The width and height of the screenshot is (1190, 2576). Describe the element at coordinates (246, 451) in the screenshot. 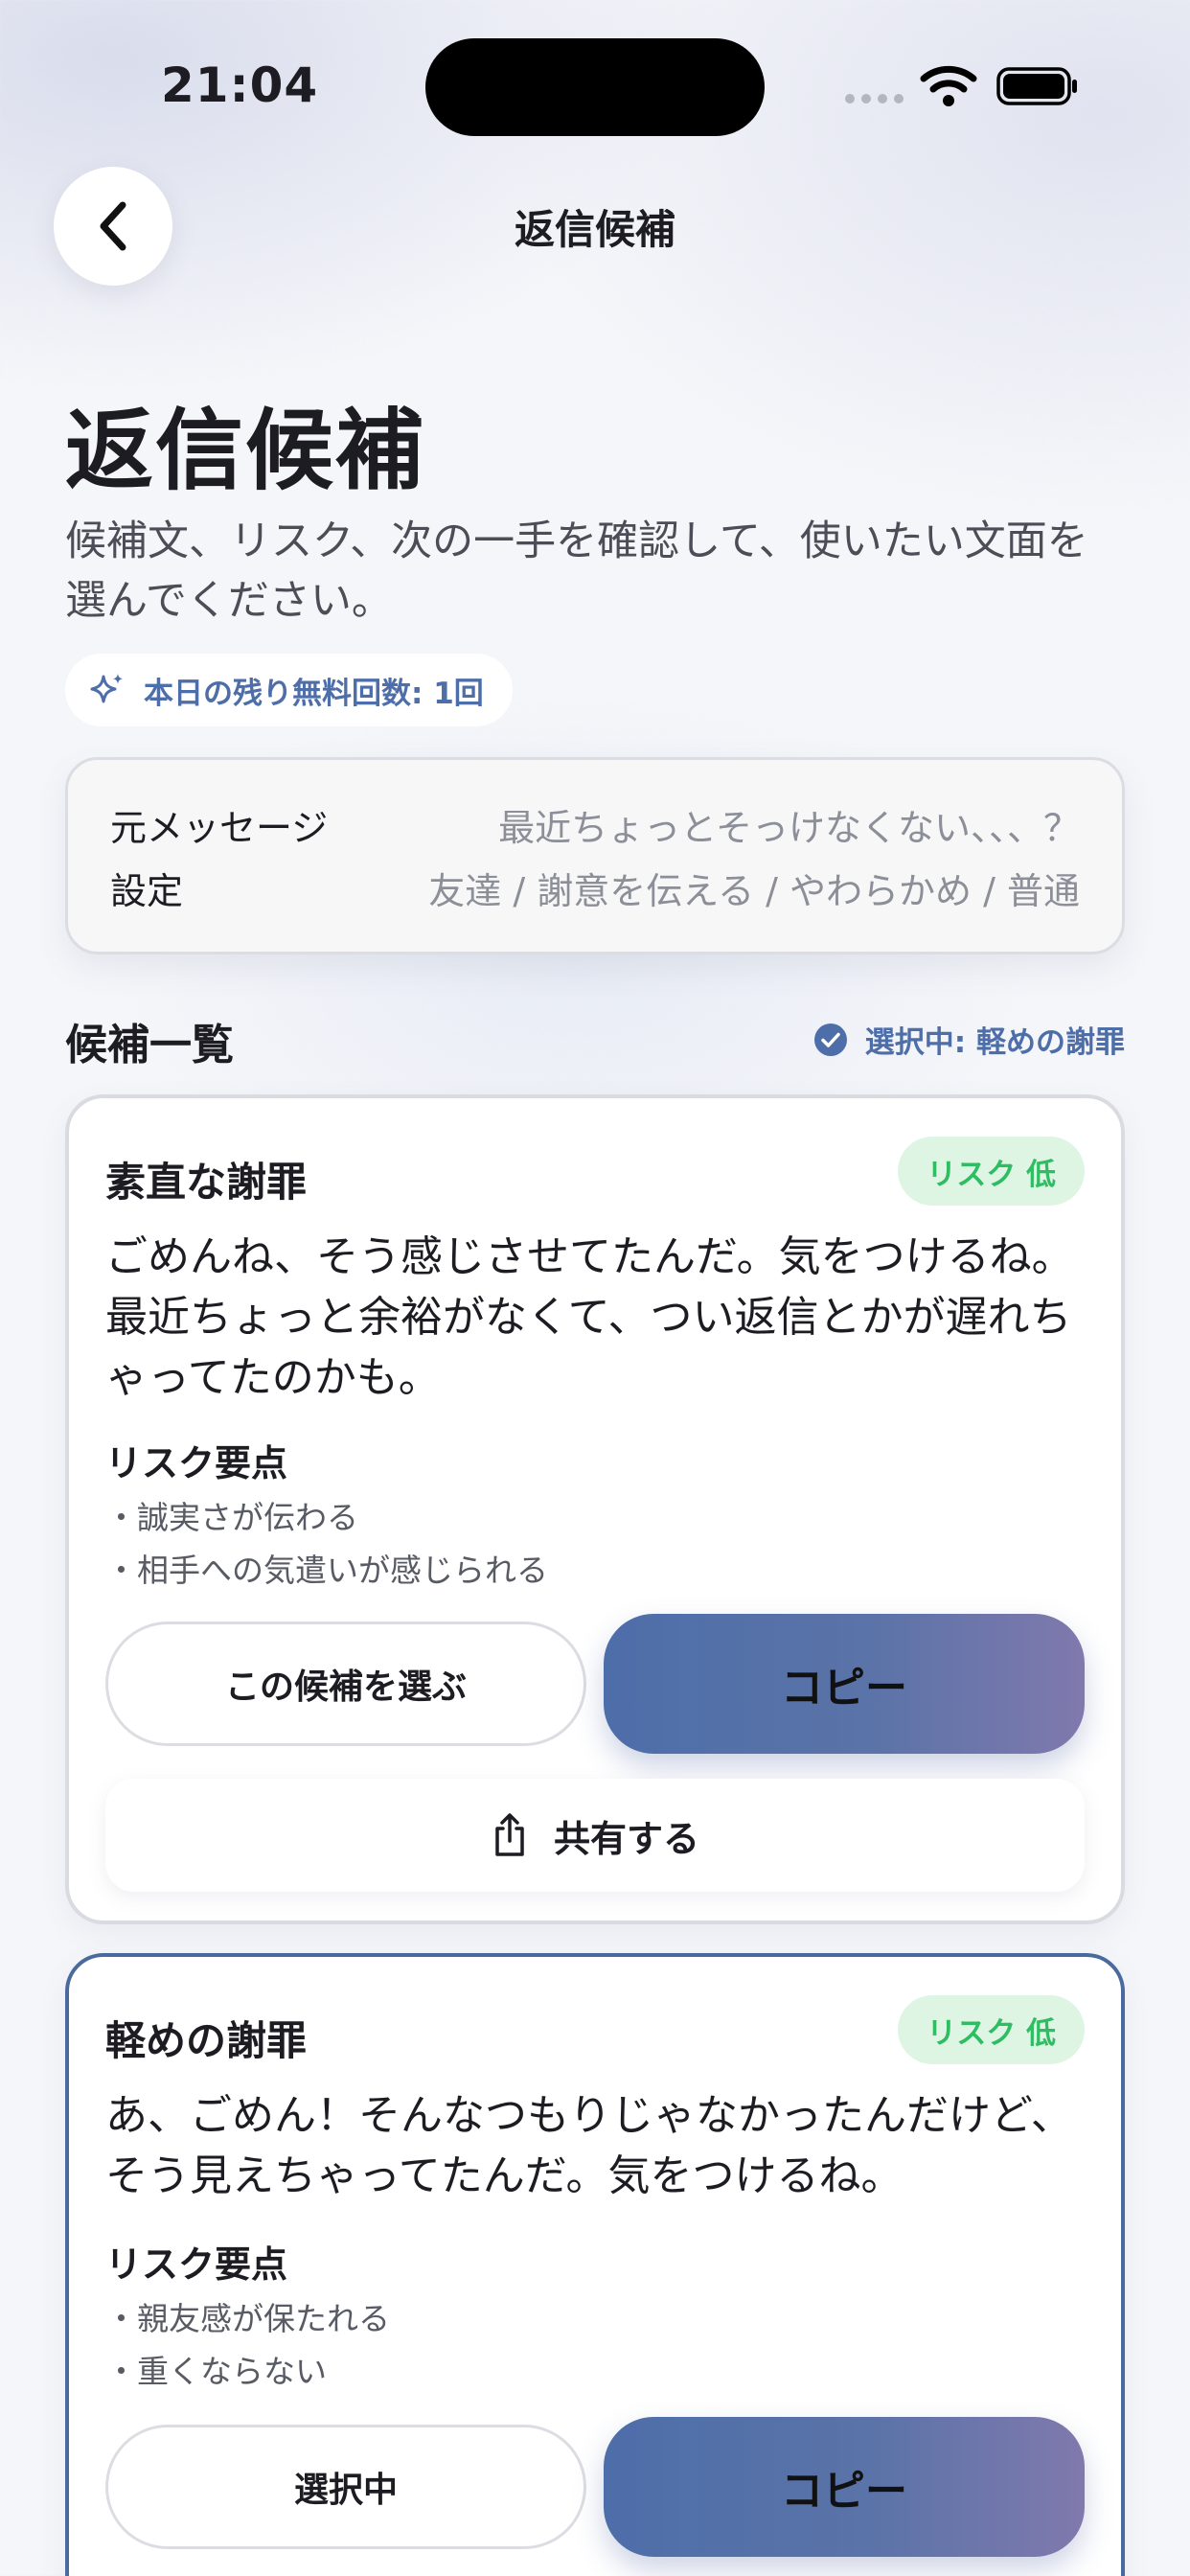

I see `page-title: 返信候補` at that location.